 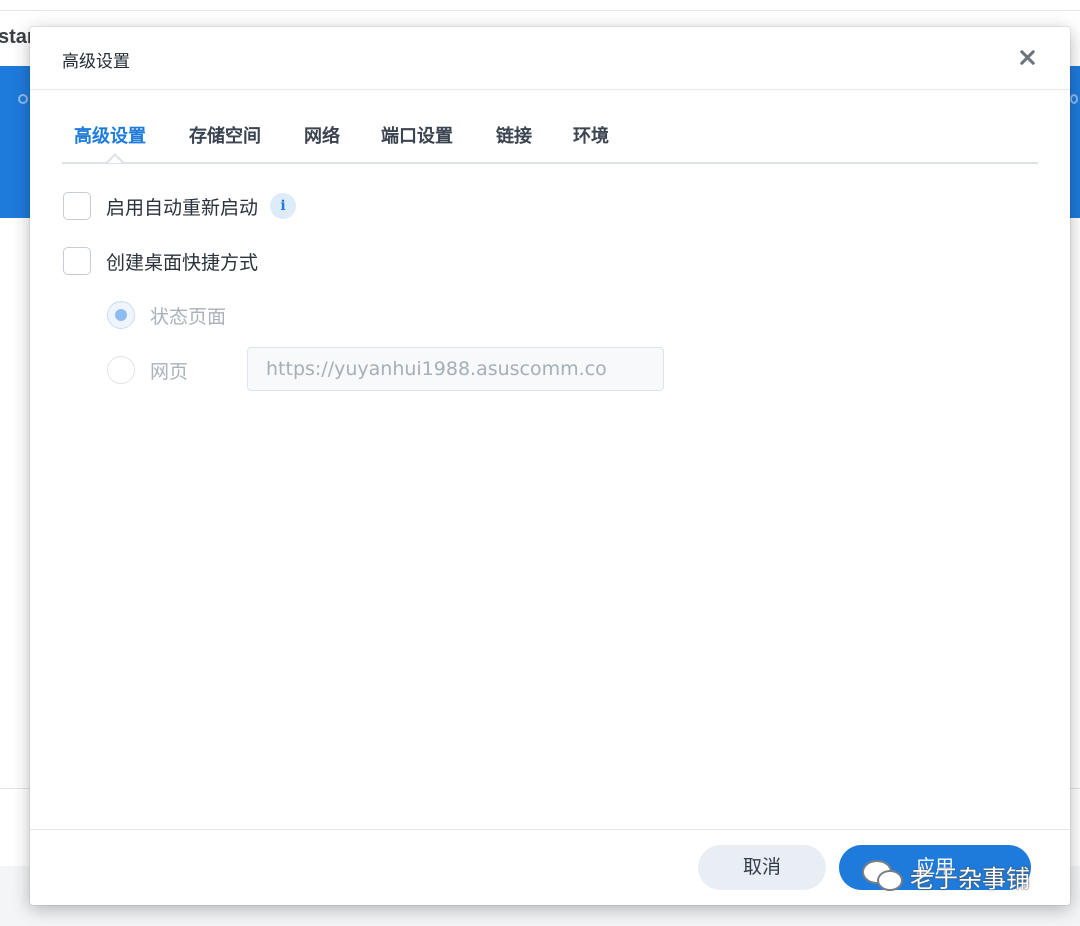 I want to click on url-input: https://yuyanhui1988.asuscomm.co, so click(x=455, y=369).